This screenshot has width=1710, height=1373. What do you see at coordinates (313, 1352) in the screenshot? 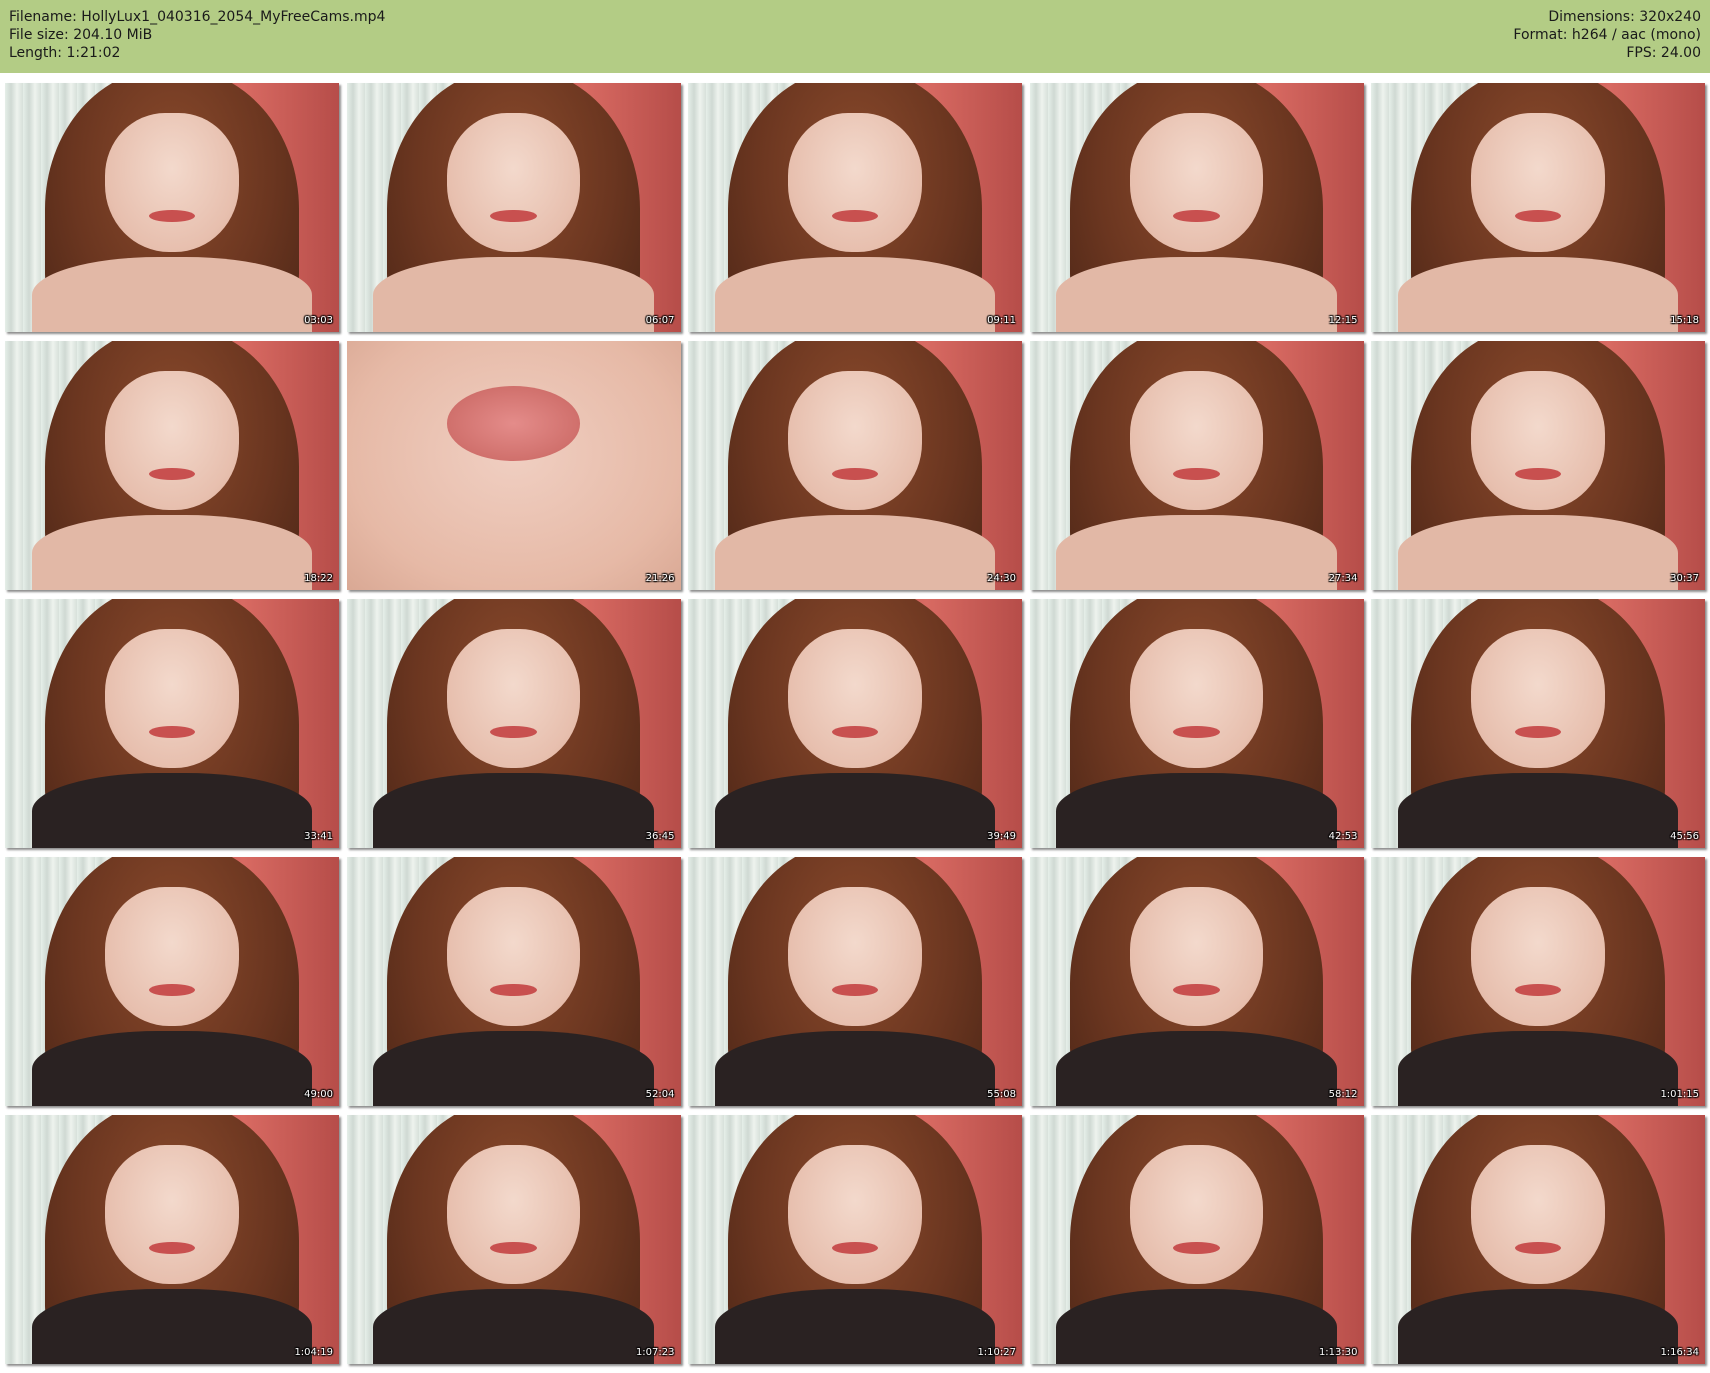
I see `timestamp-label: 1:04:19` at bounding box center [313, 1352].